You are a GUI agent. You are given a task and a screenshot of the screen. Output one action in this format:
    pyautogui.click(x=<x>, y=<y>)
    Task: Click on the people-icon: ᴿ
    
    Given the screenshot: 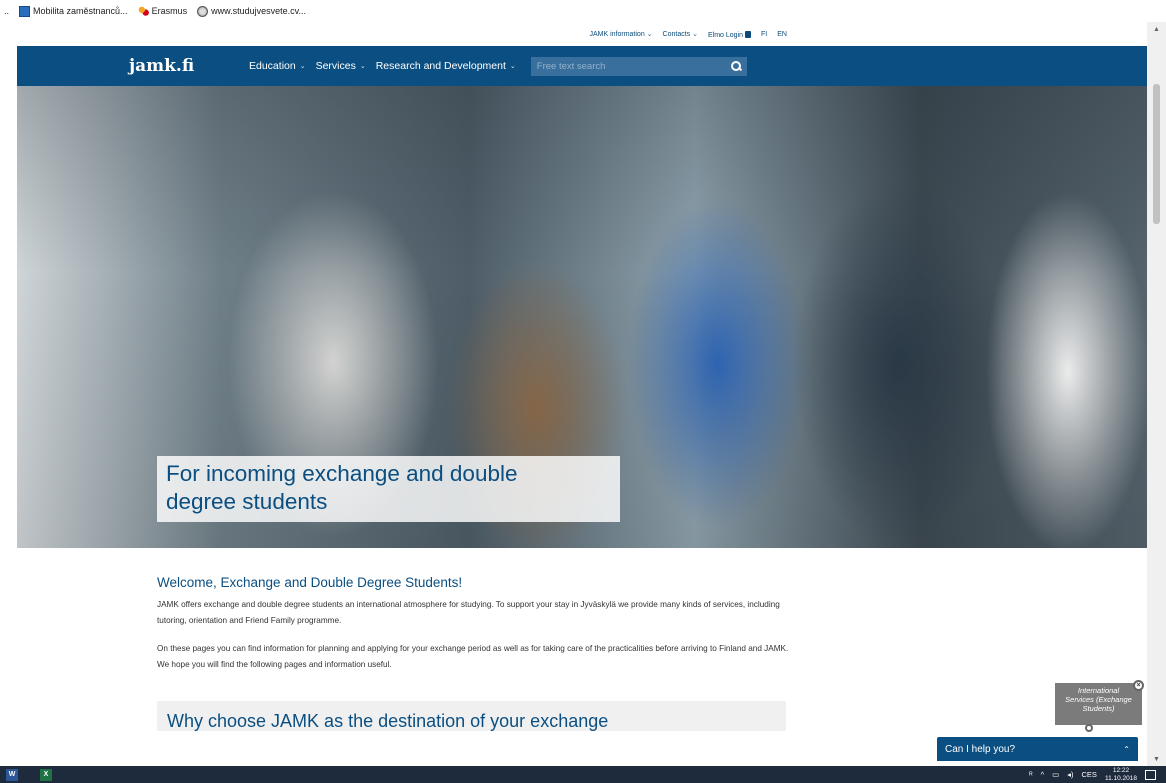 What is the action you would take?
    pyautogui.click(x=1030, y=774)
    